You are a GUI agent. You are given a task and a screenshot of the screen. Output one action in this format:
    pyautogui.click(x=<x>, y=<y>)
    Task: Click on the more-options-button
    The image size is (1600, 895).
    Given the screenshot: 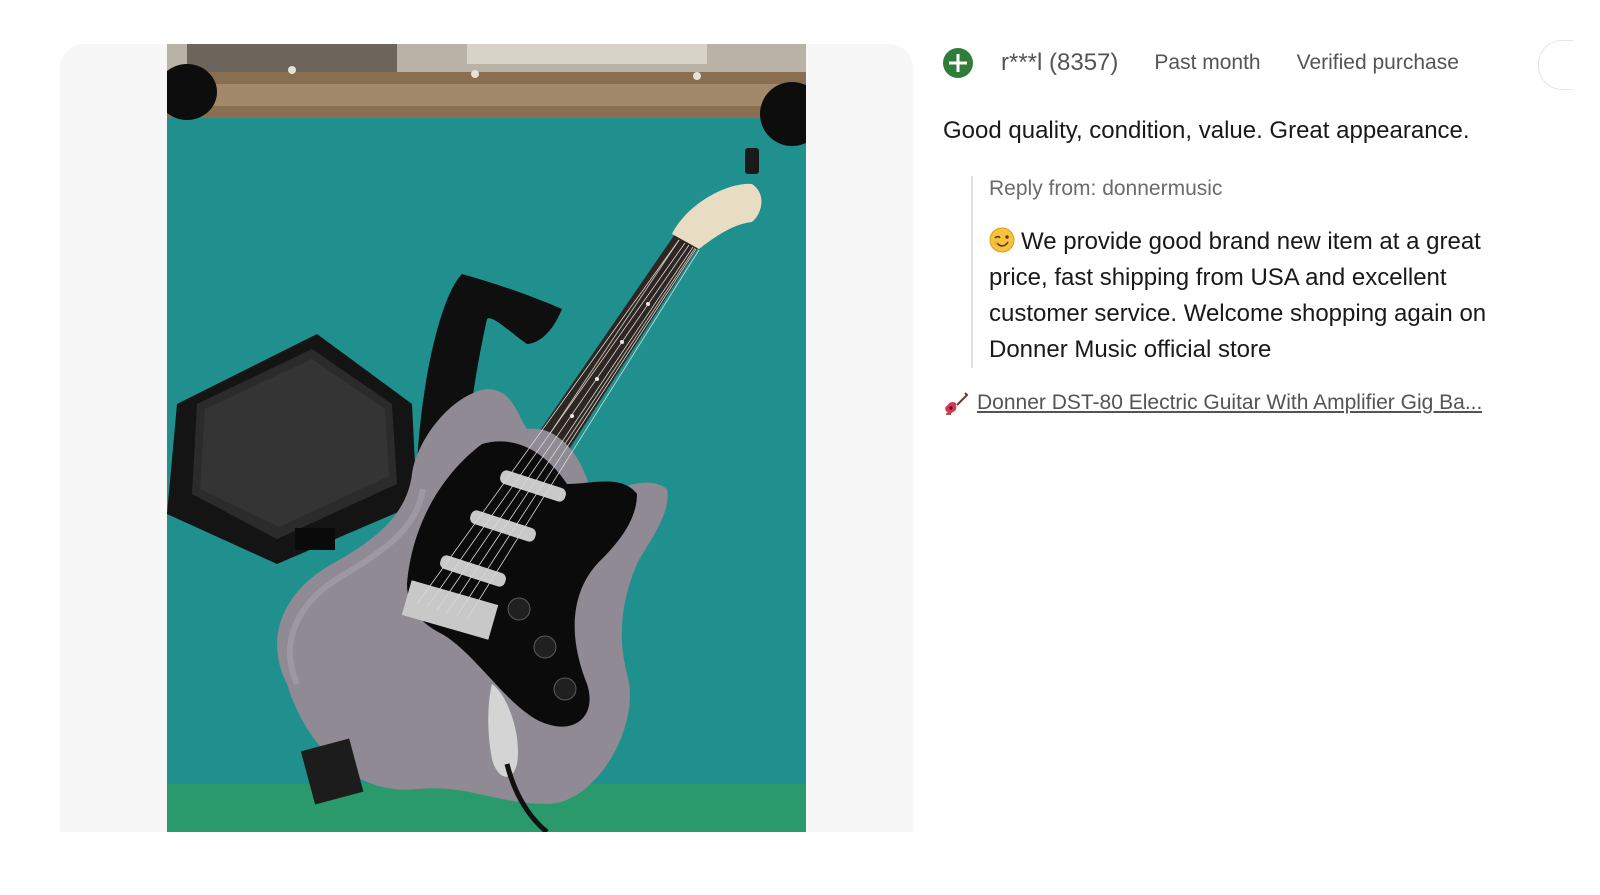 What is the action you would take?
    pyautogui.click(x=1555, y=65)
    